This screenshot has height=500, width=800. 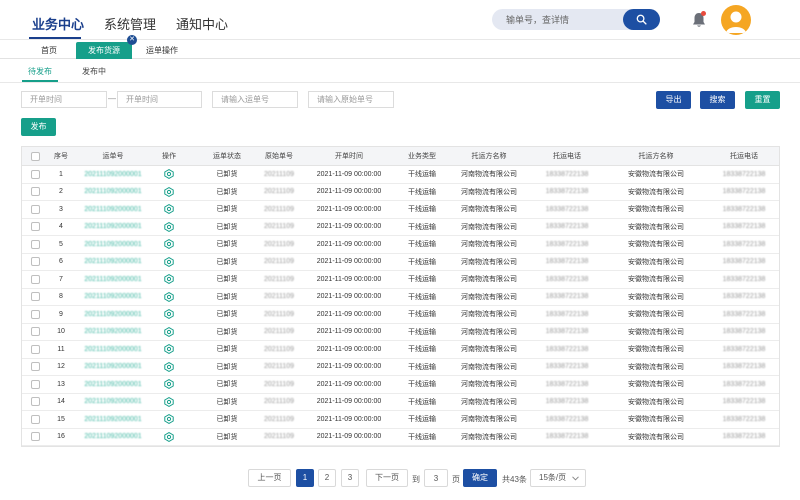 I want to click on publish-button: 发布, so click(x=38, y=127).